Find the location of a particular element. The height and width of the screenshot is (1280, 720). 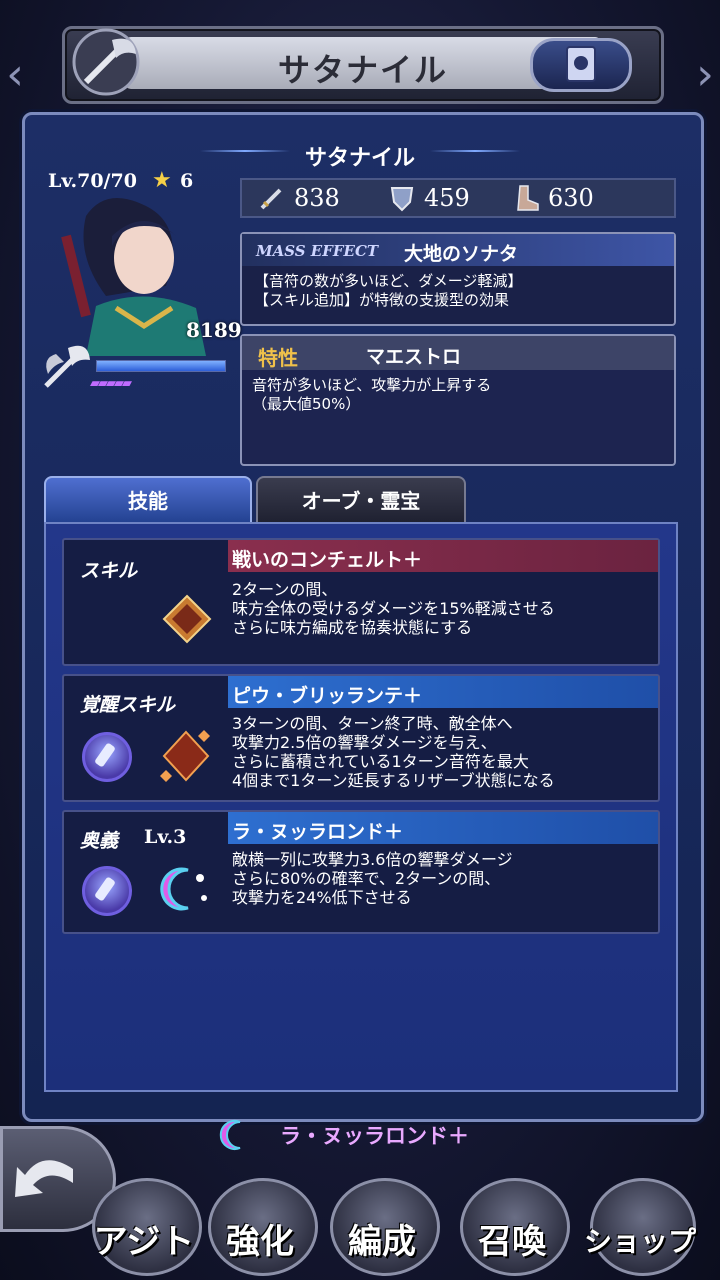

awakened-line: さらに蓄積されている1ターン音符を最大 is located at coordinates (380, 761).